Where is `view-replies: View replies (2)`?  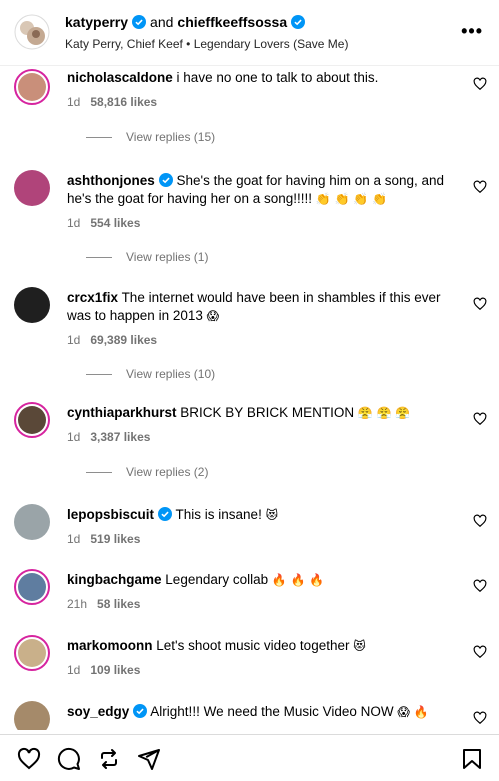
view-replies: View replies (2) is located at coordinates (147, 472).